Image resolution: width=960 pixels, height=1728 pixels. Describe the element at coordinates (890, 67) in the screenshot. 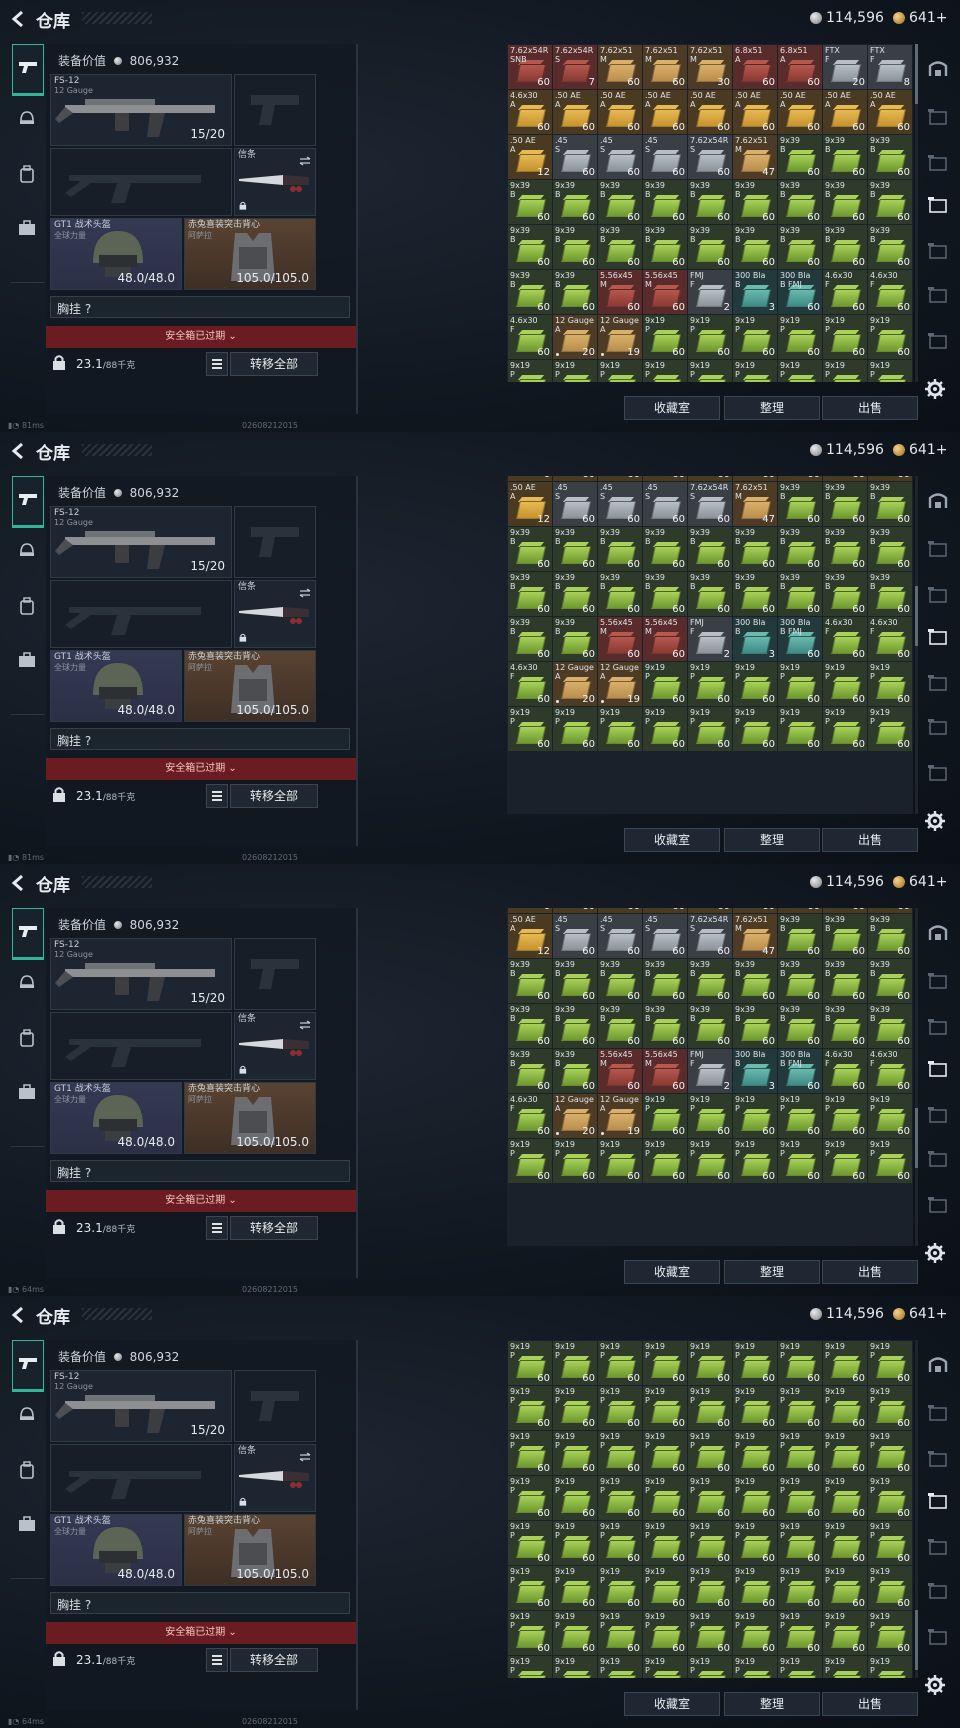

I see `ammo-cell: FTX F 8` at that location.